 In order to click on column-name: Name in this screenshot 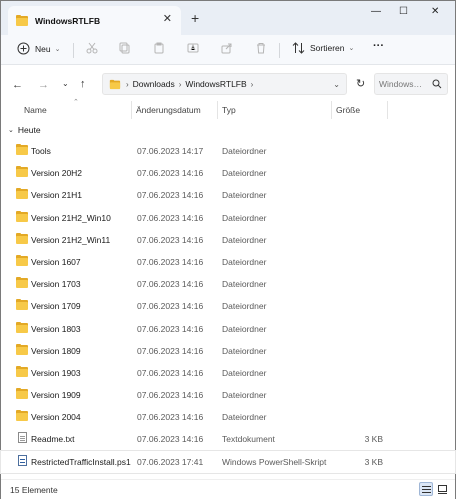, I will do `click(35, 110)`.